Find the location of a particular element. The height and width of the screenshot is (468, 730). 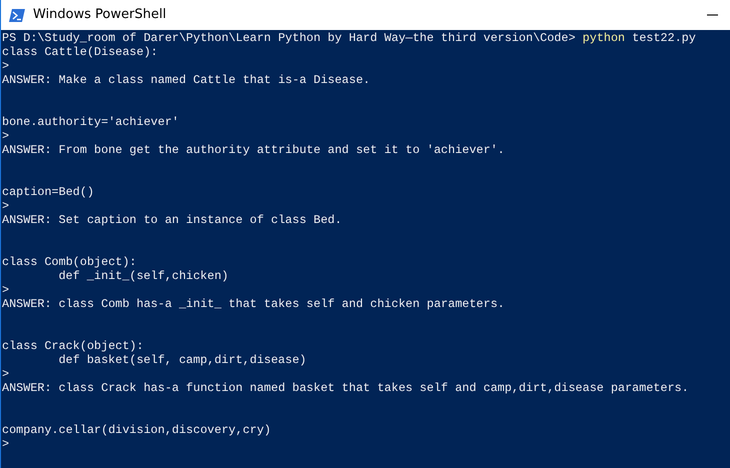

code-line: bone.authority='achiever' is located at coordinates (90, 122).